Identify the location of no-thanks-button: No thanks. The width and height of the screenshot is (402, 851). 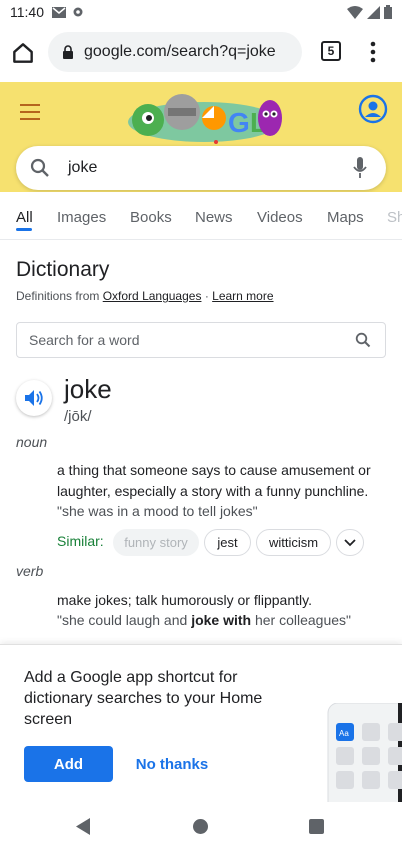
(172, 764).